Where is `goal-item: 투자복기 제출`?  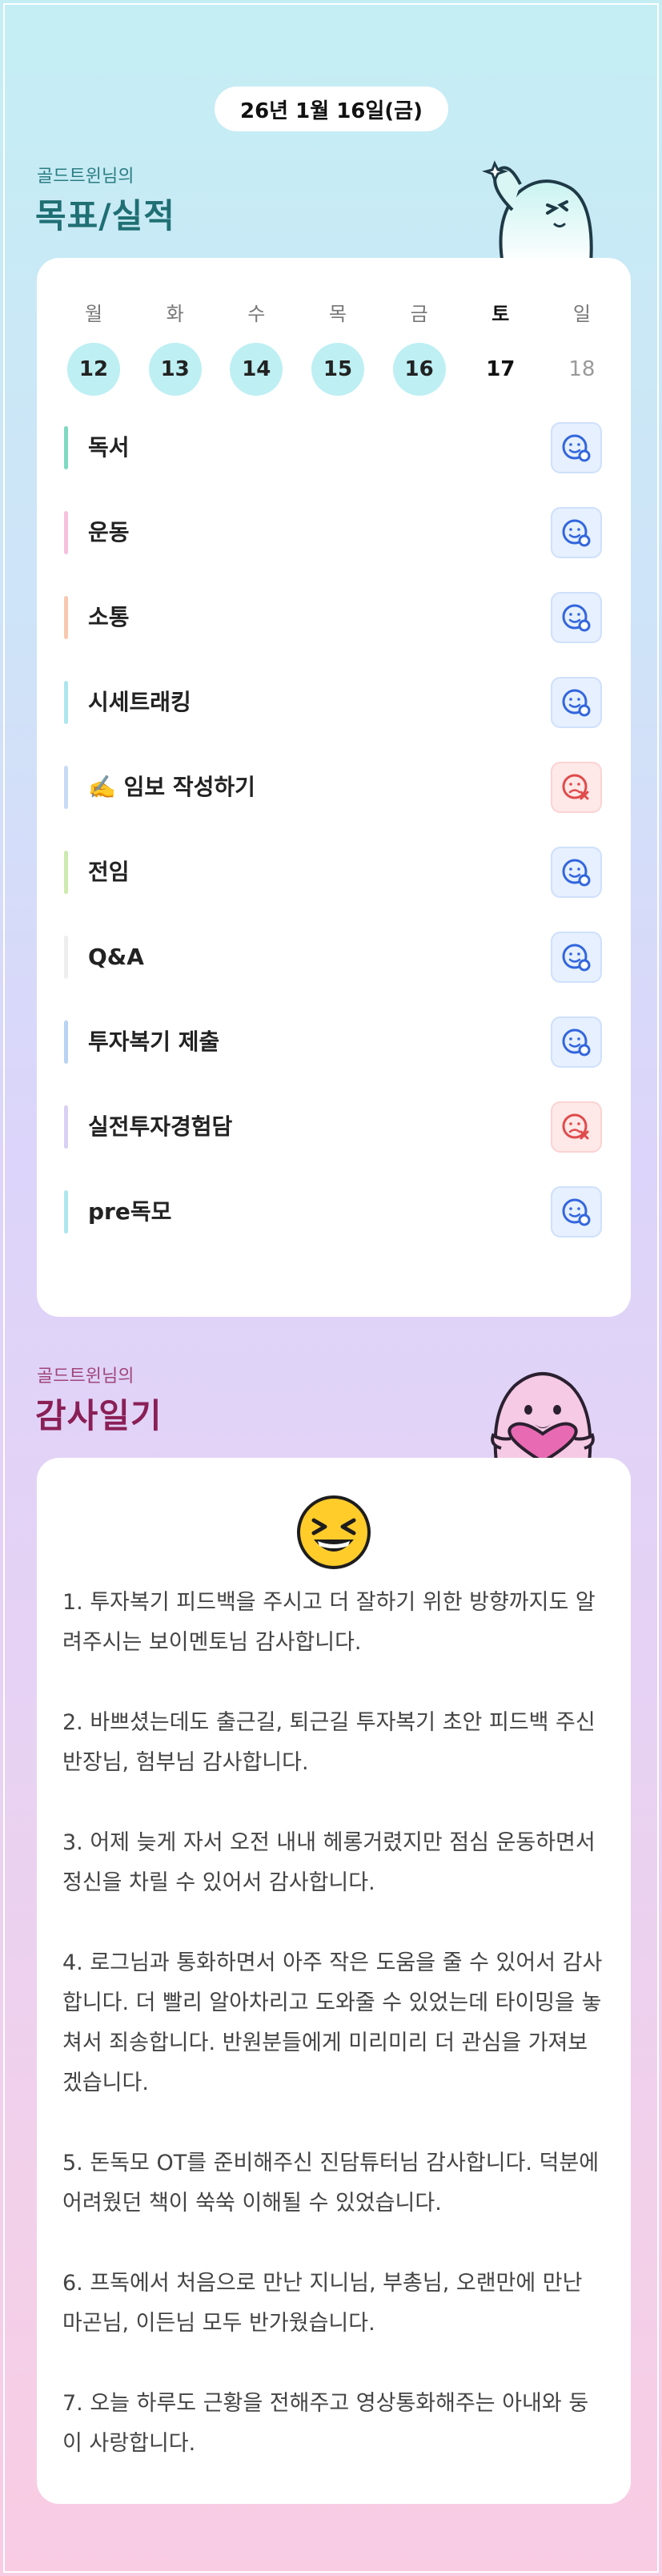
goal-item: 투자복기 제출 is located at coordinates (333, 1042).